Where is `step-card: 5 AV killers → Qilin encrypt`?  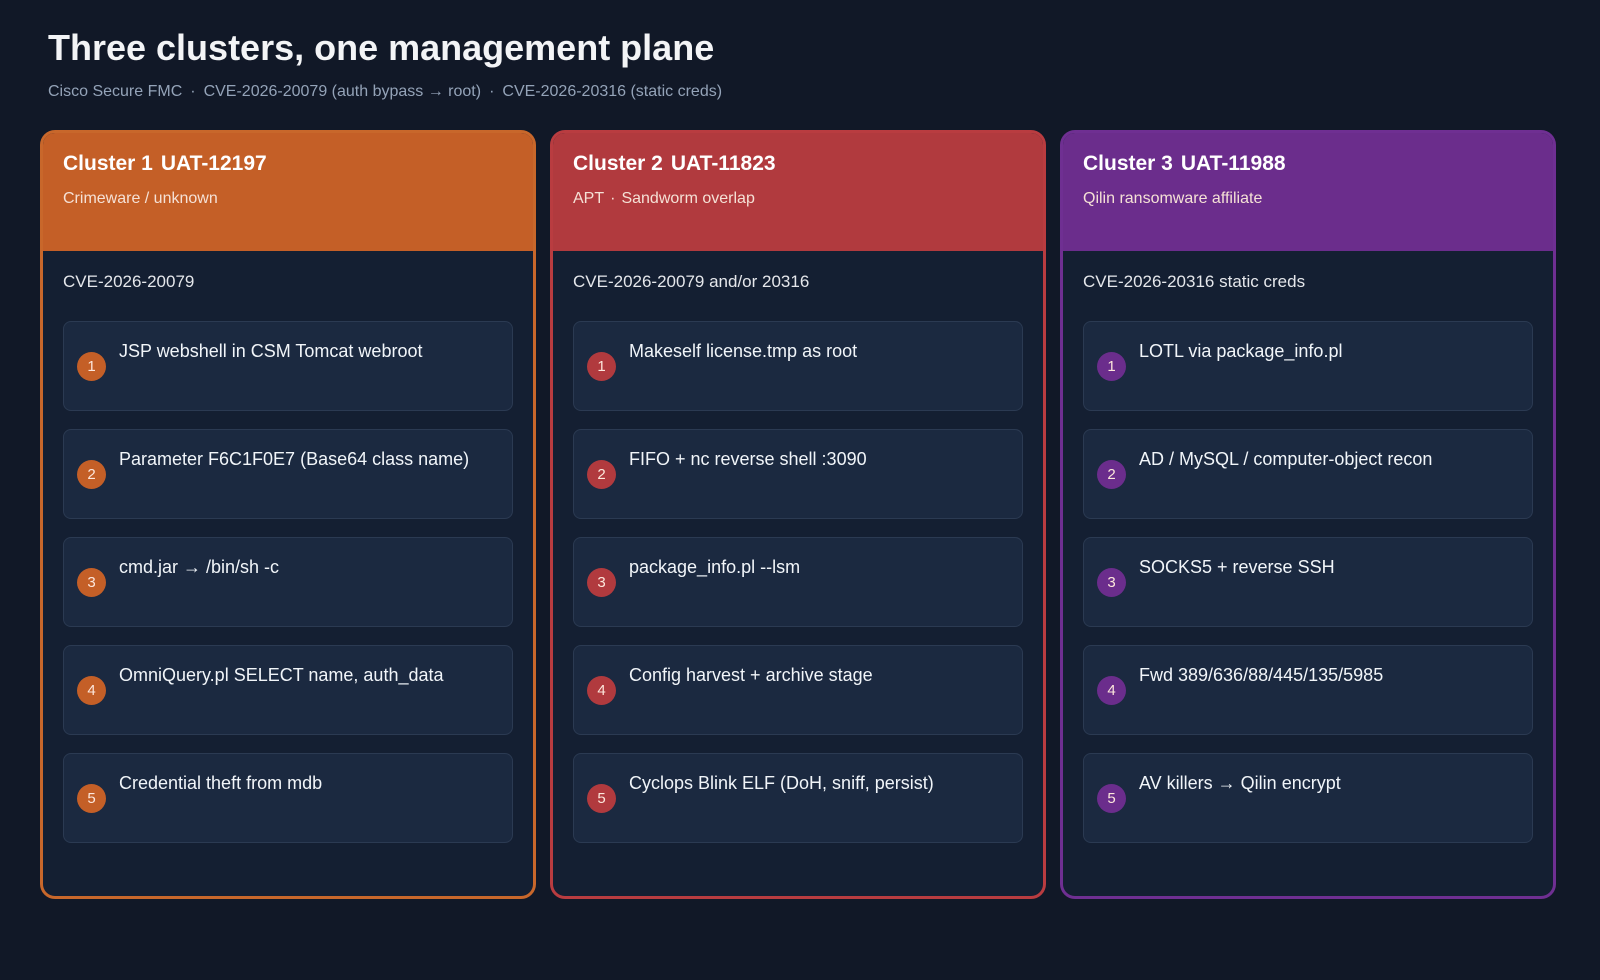 step-card: 5 AV killers → Qilin encrypt is located at coordinates (1308, 798).